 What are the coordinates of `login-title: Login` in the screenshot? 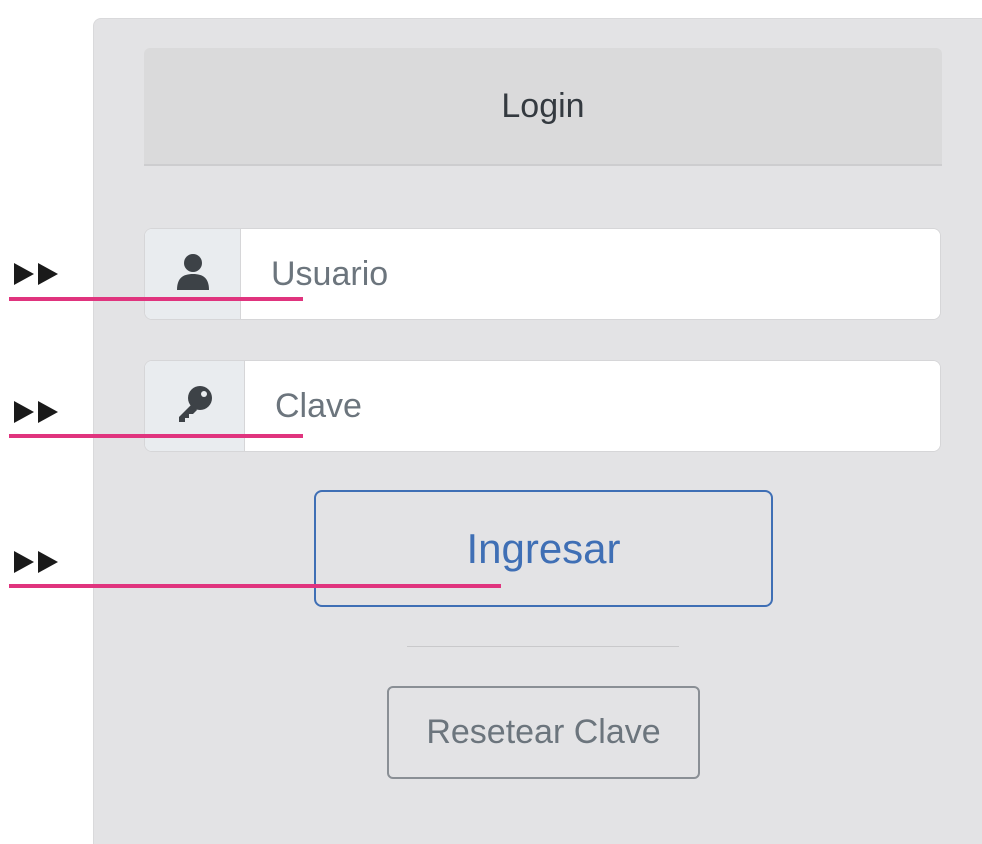 It's located at (543, 105).